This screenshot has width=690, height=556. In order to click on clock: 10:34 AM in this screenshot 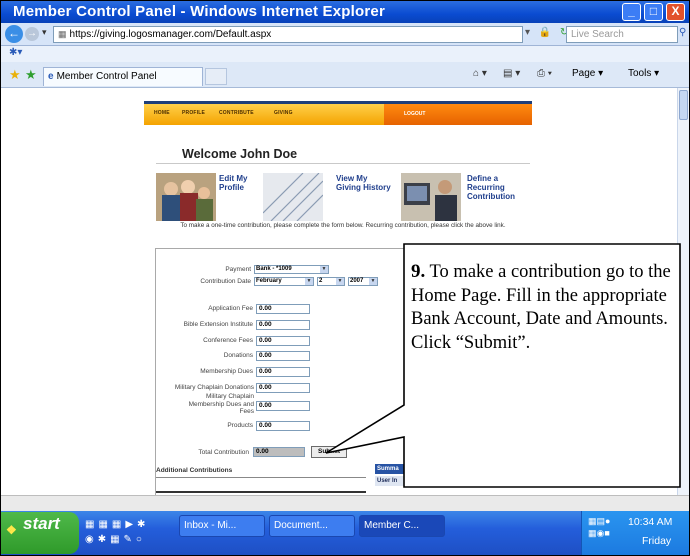, I will do `click(650, 522)`.